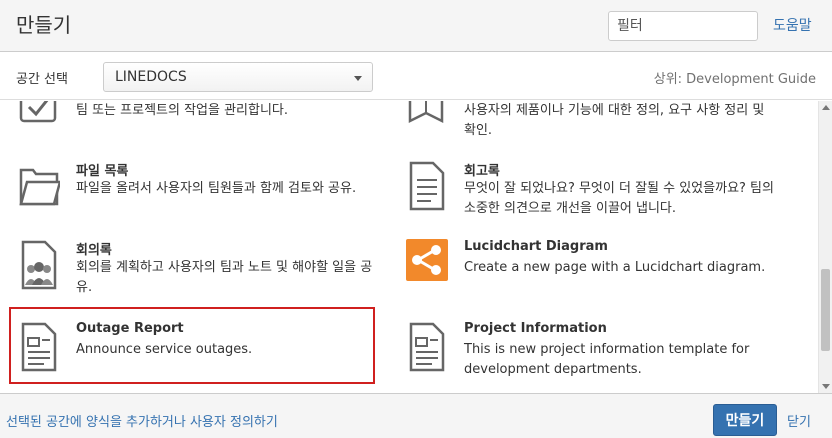 The height and width of the screenshot is (438, 832). Describe the element at coordinates (825, 247) in the screenshot. I see `template-list-scrollbar` at that location.